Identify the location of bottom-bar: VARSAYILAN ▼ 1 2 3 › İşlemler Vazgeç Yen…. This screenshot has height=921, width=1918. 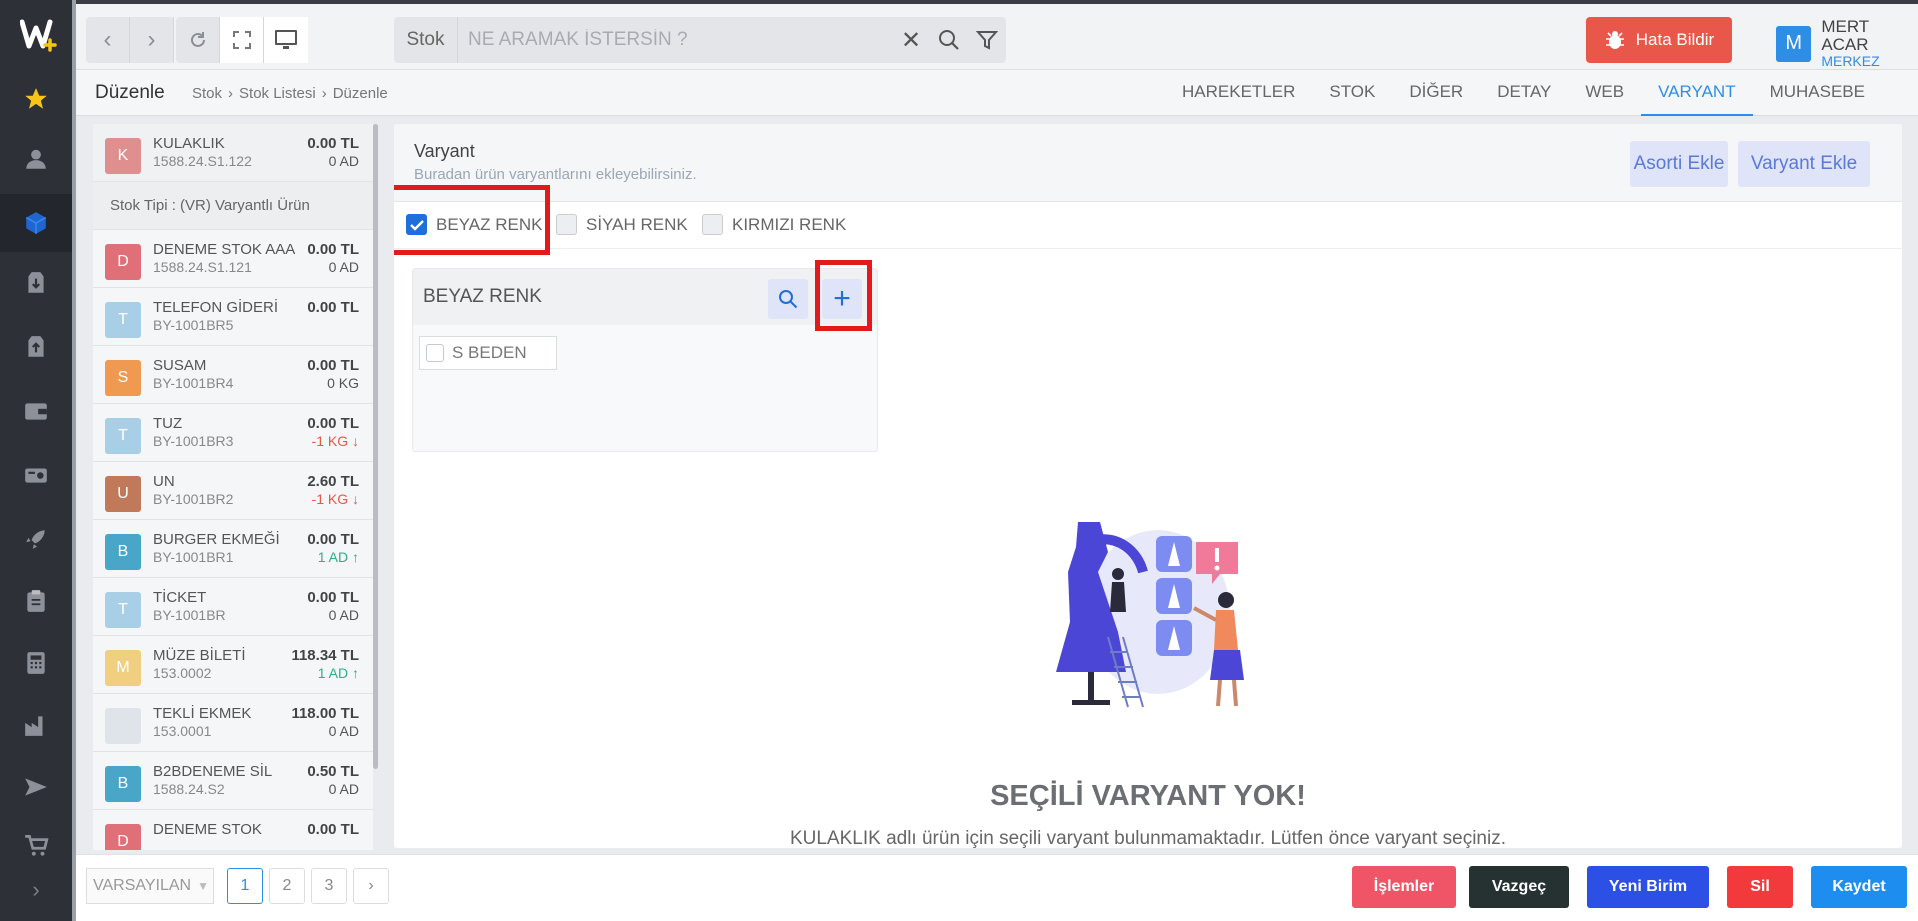
(997, 887).